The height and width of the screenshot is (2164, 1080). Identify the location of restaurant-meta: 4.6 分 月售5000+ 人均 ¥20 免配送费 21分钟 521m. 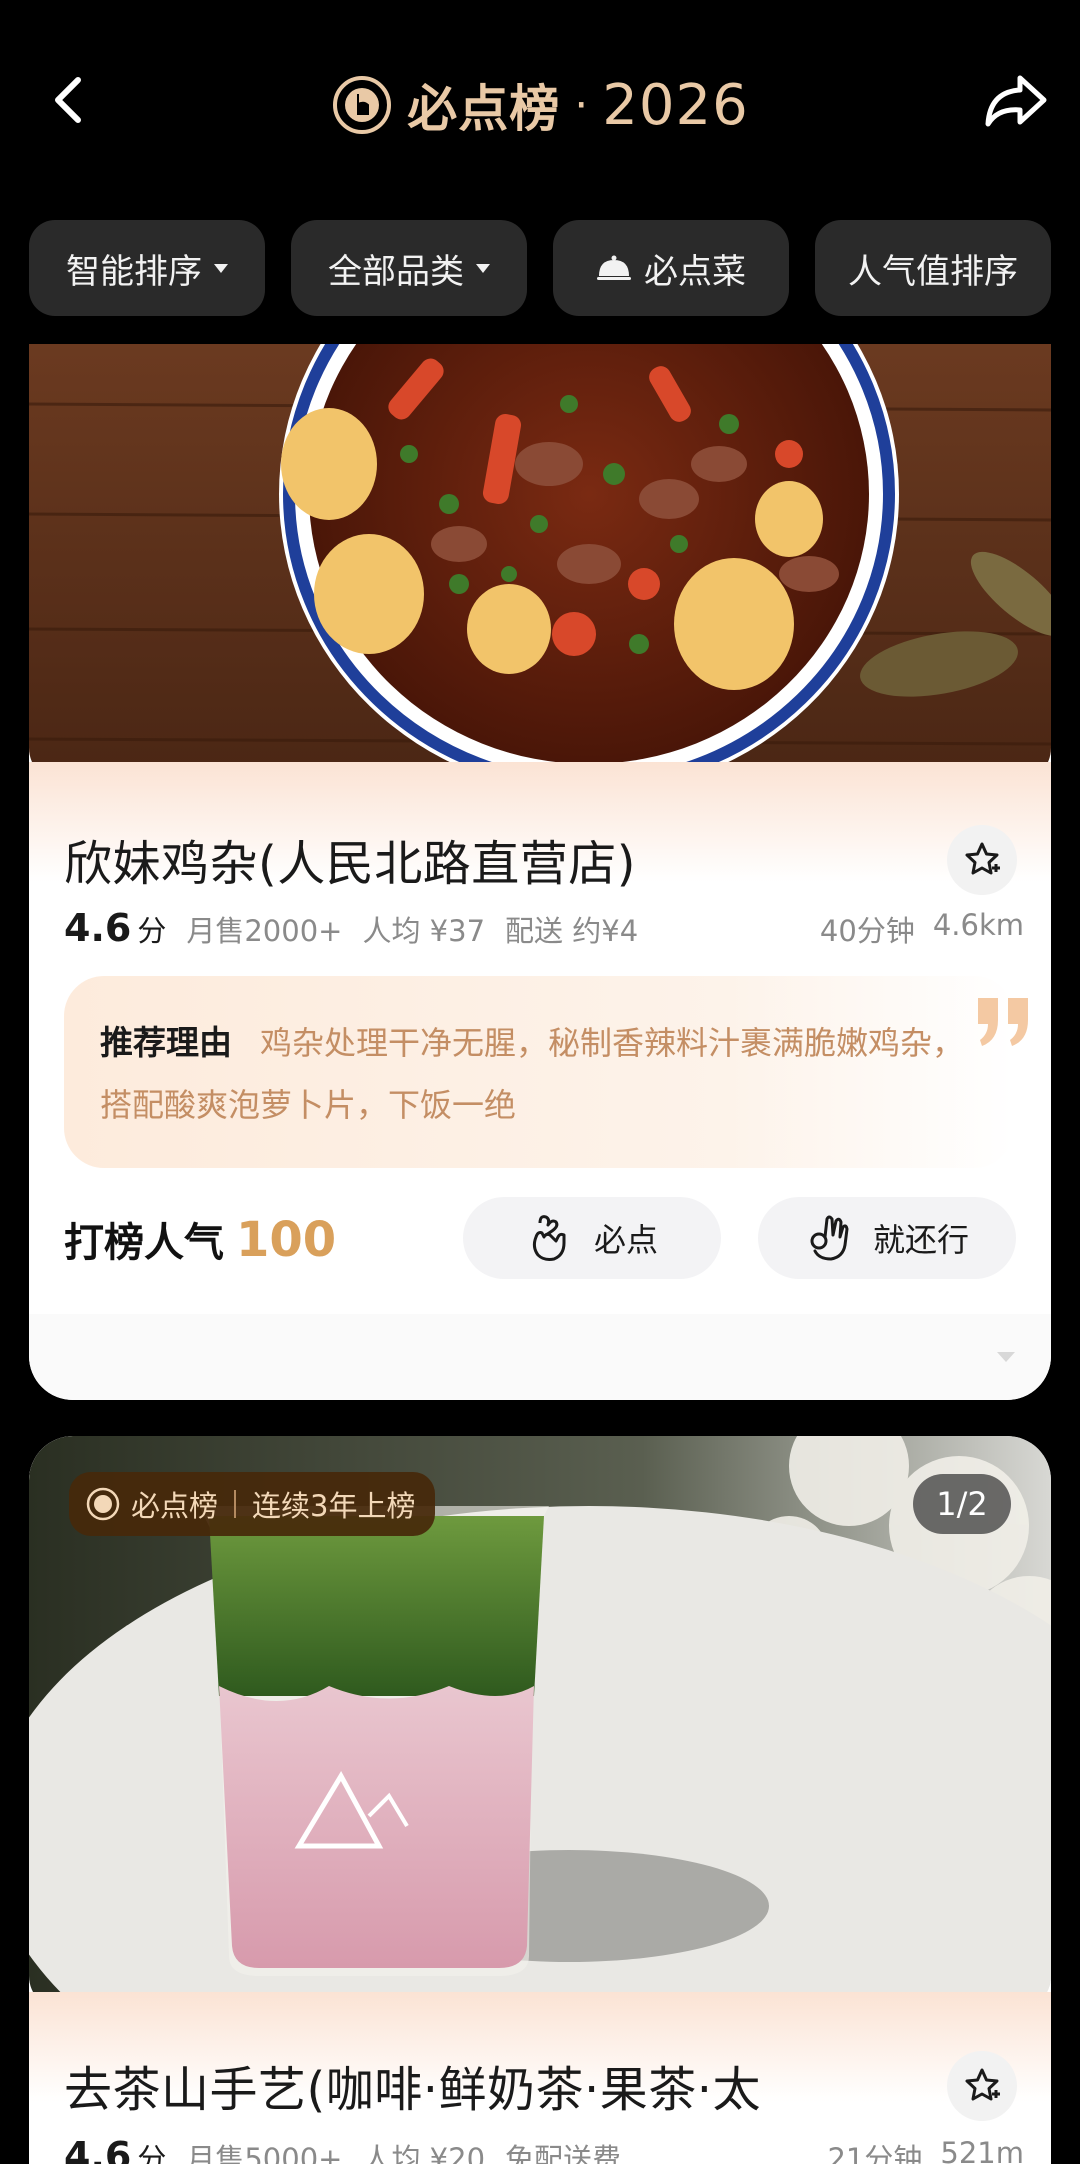
(544, 2149).